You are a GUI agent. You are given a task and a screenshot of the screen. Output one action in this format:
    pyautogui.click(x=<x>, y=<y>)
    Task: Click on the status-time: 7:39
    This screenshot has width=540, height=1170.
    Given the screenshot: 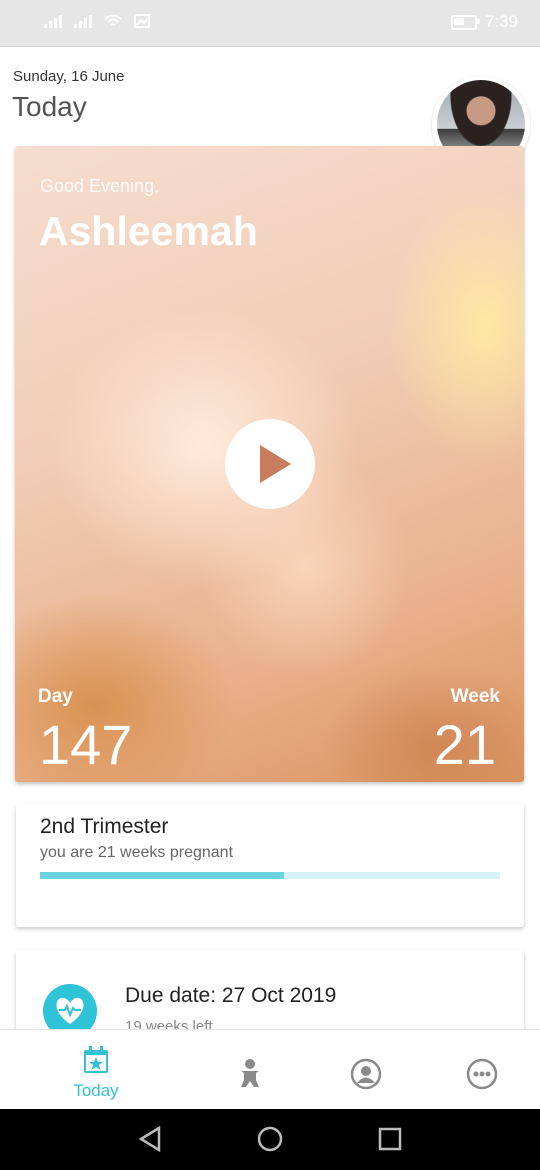 What is the action you would take?
    pyautogui.click(x=501, y=21)
    